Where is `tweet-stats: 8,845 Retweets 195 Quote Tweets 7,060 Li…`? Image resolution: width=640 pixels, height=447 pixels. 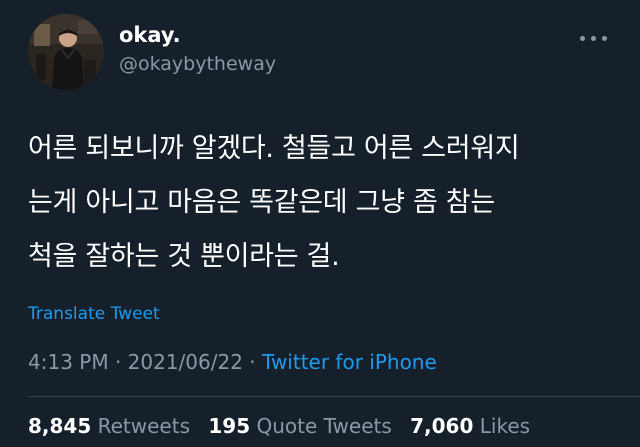 tweet-stats: 8,845 Retweets 195 Quote Tweets 7,060 Li… is located at coordinates (285, 426).